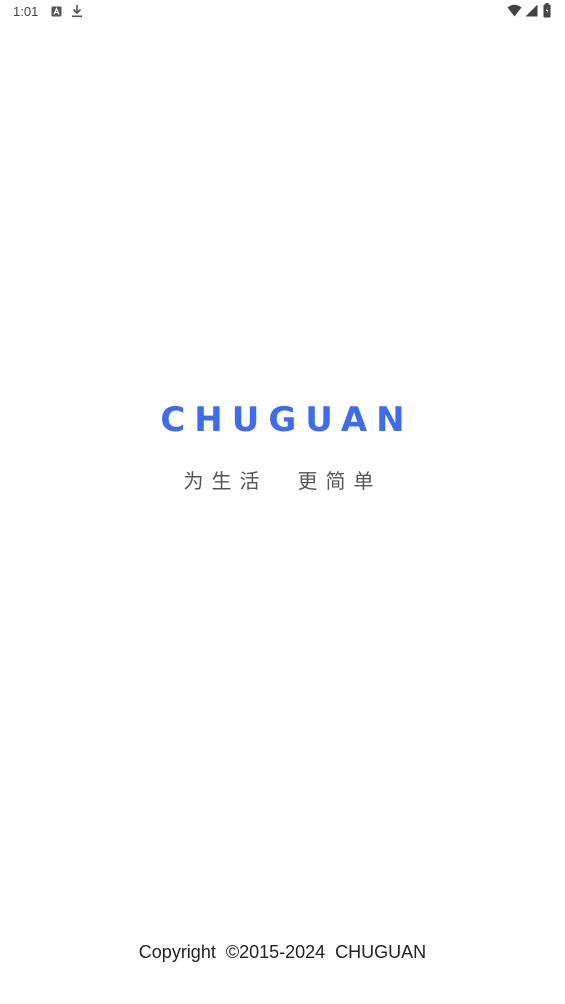 Image resolution: width=565 pixels, height=1004 pixels. What do you see at coordinates (531, 10) in the screenshot?
I see `signal-icon` at bounding box center [531, 10].